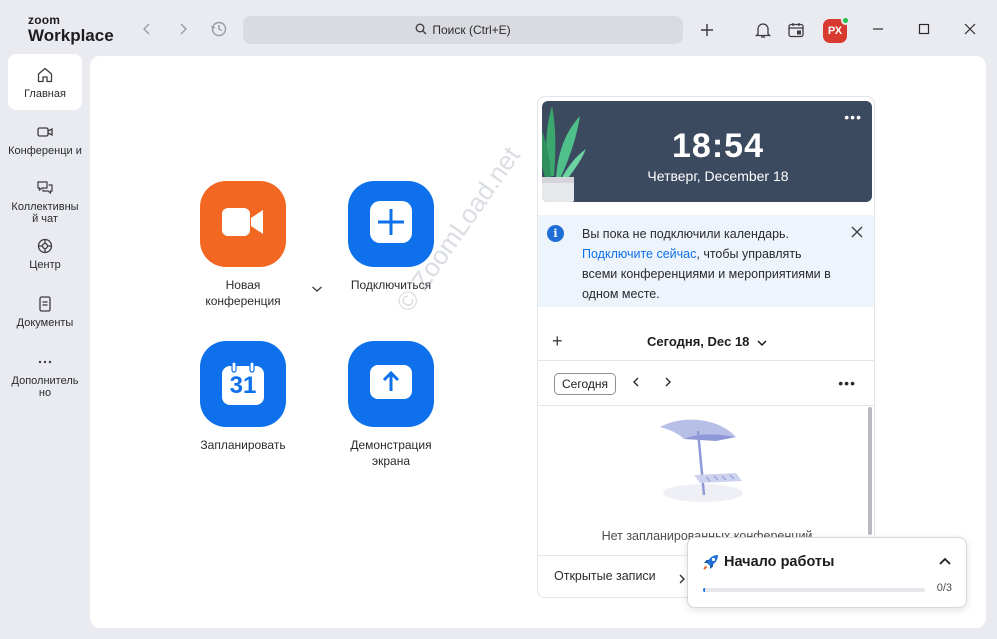 The width and height of the screenshot is (997, 639). Describe the element at coordinates (718, 176) in the screenshot. I see `clock-date: Четверг, December 18` at that location.